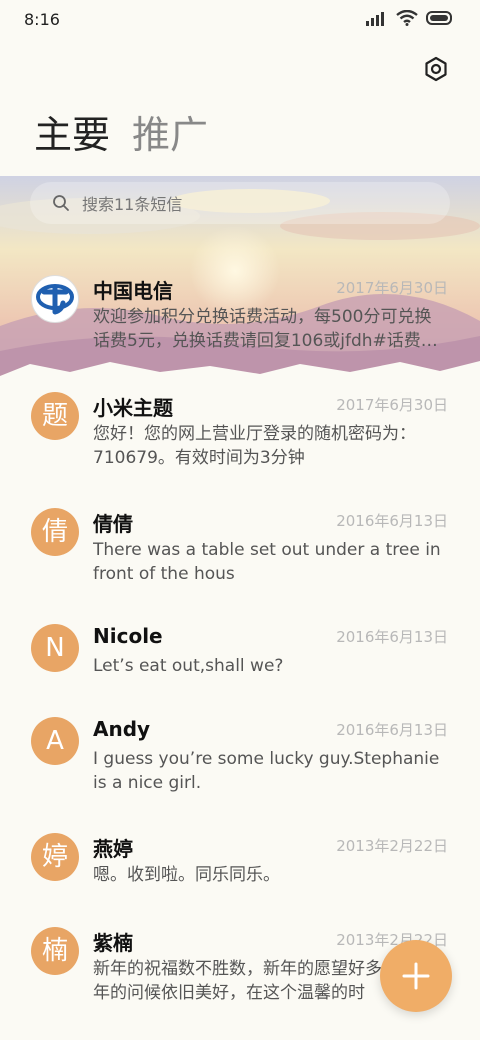  Describe the element at coordinates (113, 524) in the screenshot. I see `sender-name: 倩倩` at that location.